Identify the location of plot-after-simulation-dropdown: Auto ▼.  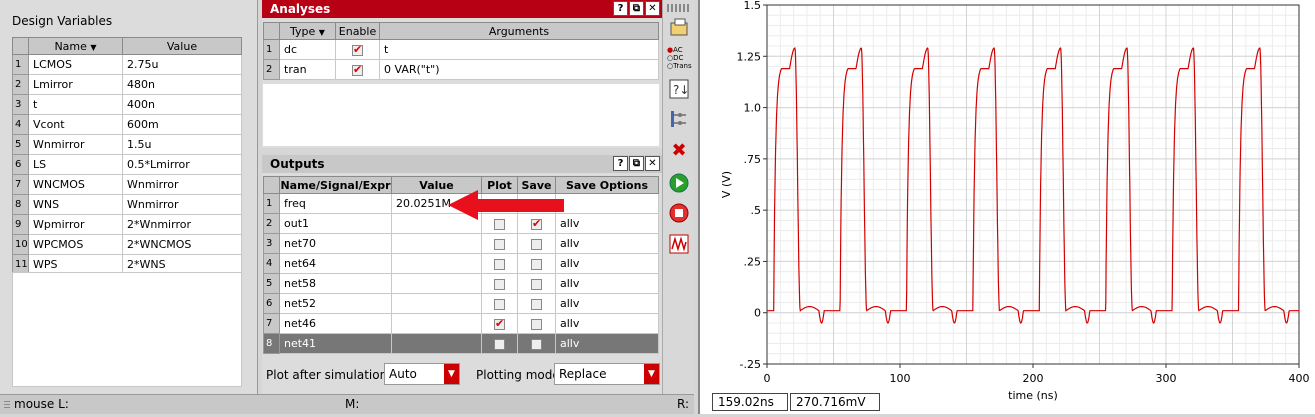
(422, 374).